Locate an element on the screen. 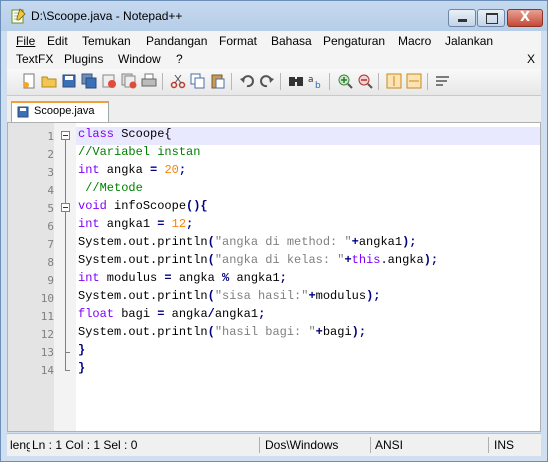 The width and height of the screenshot is (548, 462). svg-text: b is located at coordinates (318, 85).